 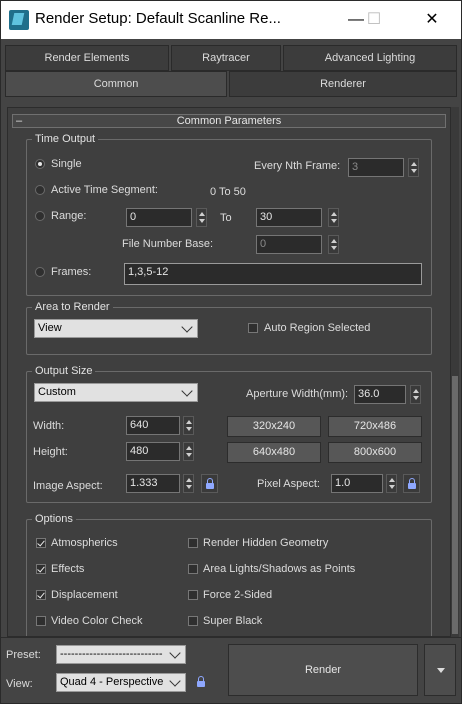 I want to click on image-aspect-input: 1.333, so click(x=153, y=483).